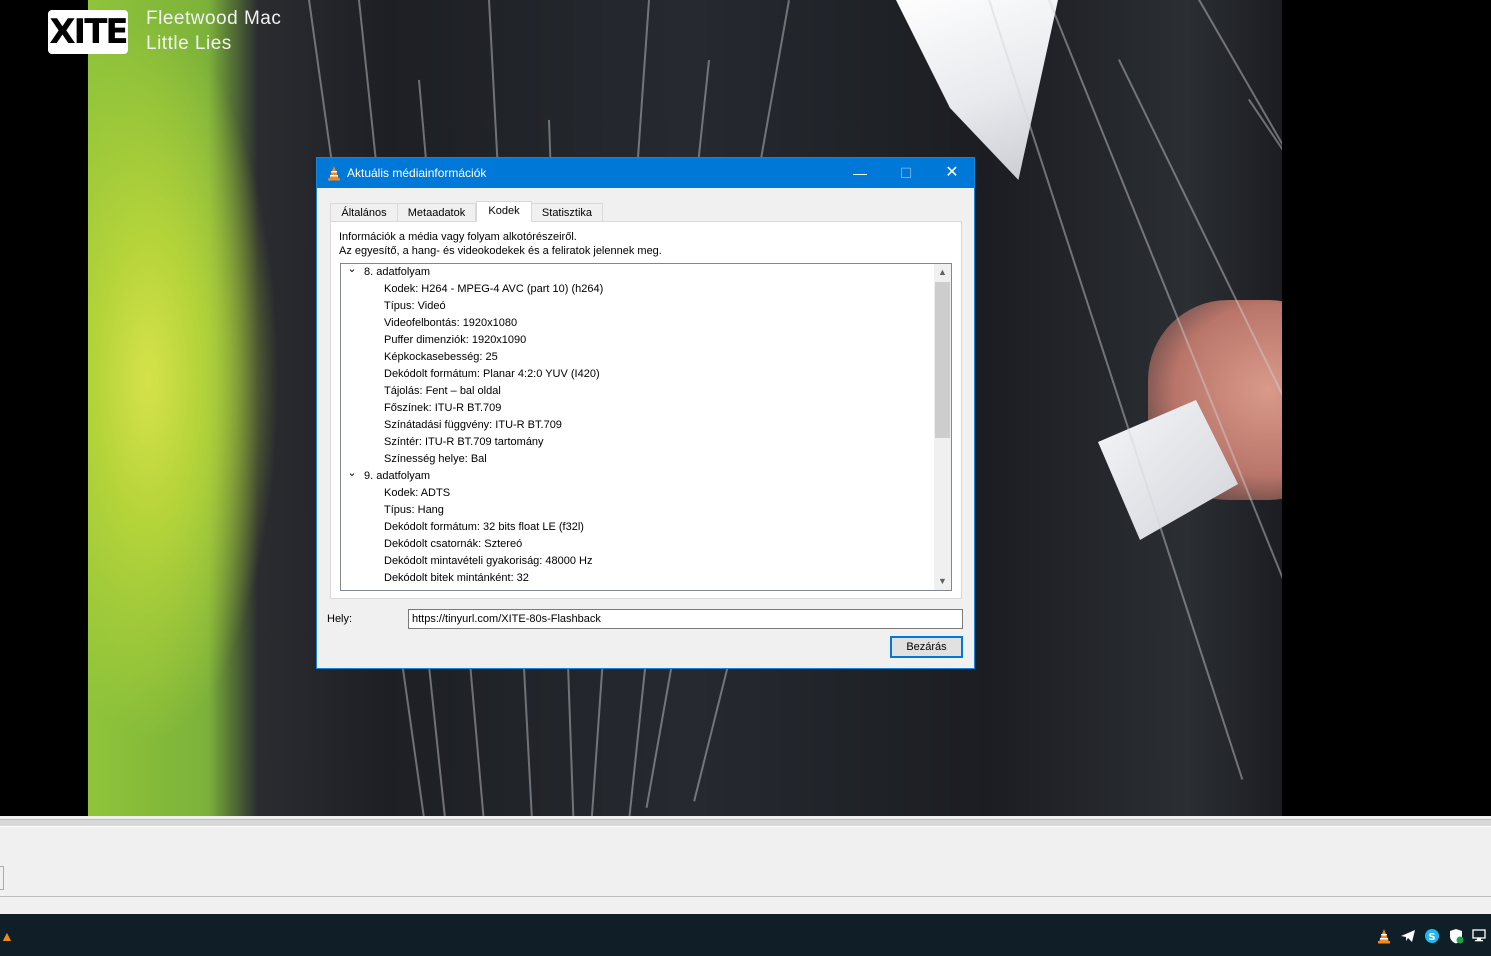  What do you see at coordinates (645, 173) in the screenshot?
I see `dialog-titlebar: Aktuális médiainformációk — ☐ ✕` at bounding box center [645, 173].